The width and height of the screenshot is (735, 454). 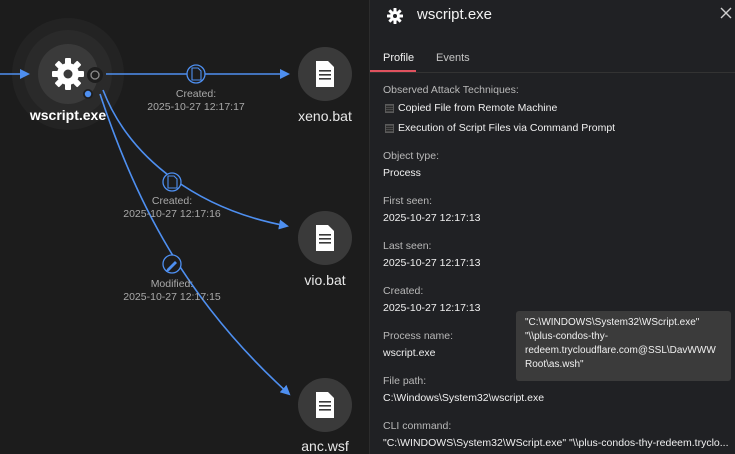 I want to click on last-seen-label: Last seen:, so click(x=407, y=246).